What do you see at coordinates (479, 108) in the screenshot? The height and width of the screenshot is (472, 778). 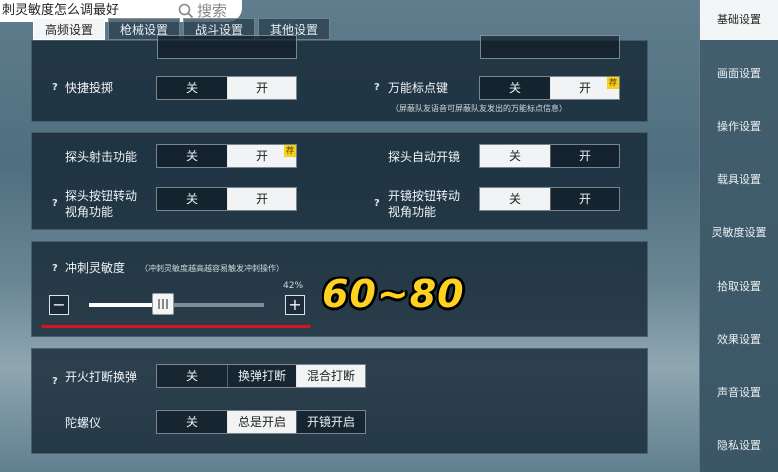 I see `marker-key-note: （屏蔽队友语音可屏蔽队友发出的万能标点信息）` at bounding box center [479, 108].